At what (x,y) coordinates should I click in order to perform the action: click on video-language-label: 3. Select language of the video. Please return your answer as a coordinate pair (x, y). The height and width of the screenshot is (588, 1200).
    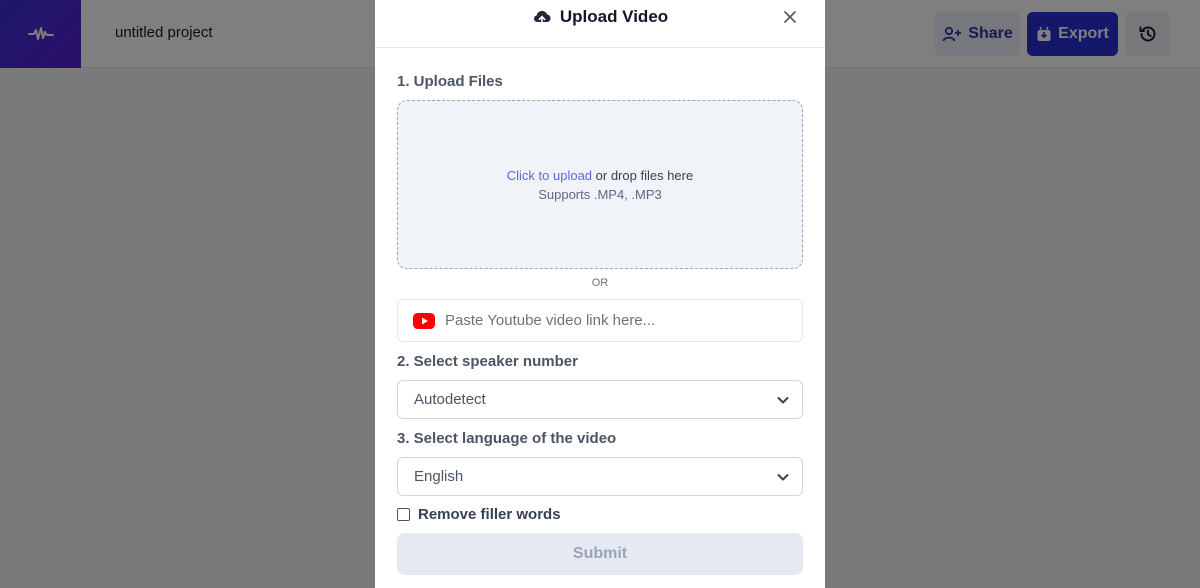
    Looking at the image, I should click on (507, 438).